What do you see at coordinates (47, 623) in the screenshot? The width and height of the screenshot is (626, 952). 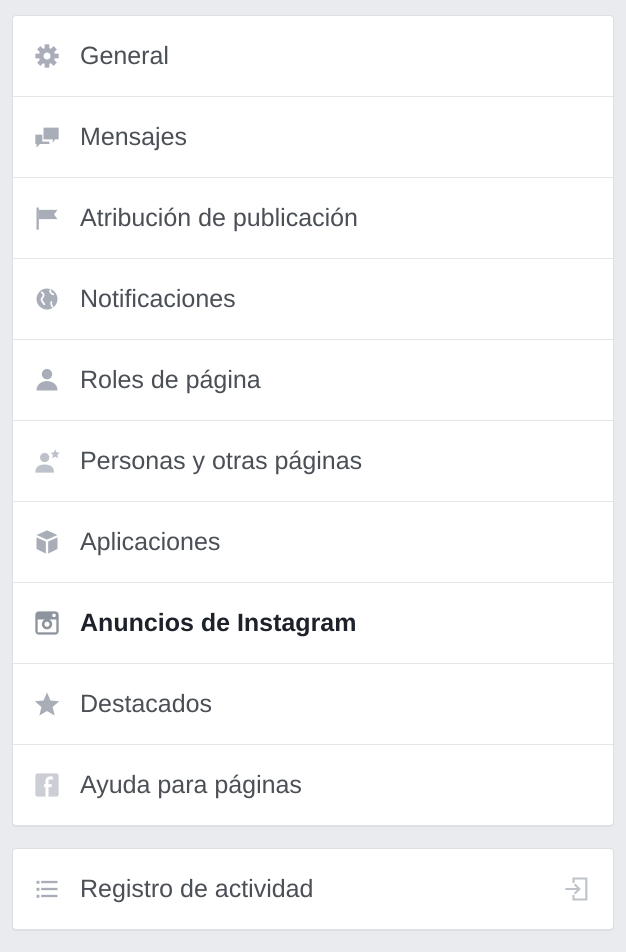 I see `camera-icon` at bounding box center [47, 623].